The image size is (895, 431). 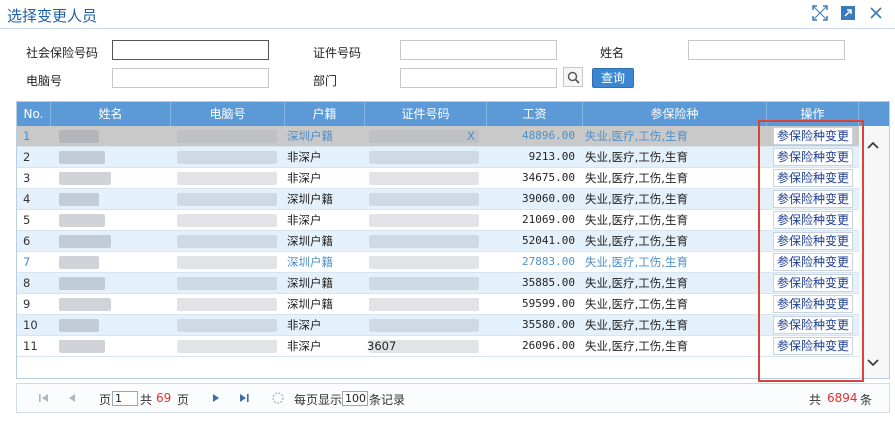 I want to click on wage-cell: 35885.00, so click(x=548, y=282).